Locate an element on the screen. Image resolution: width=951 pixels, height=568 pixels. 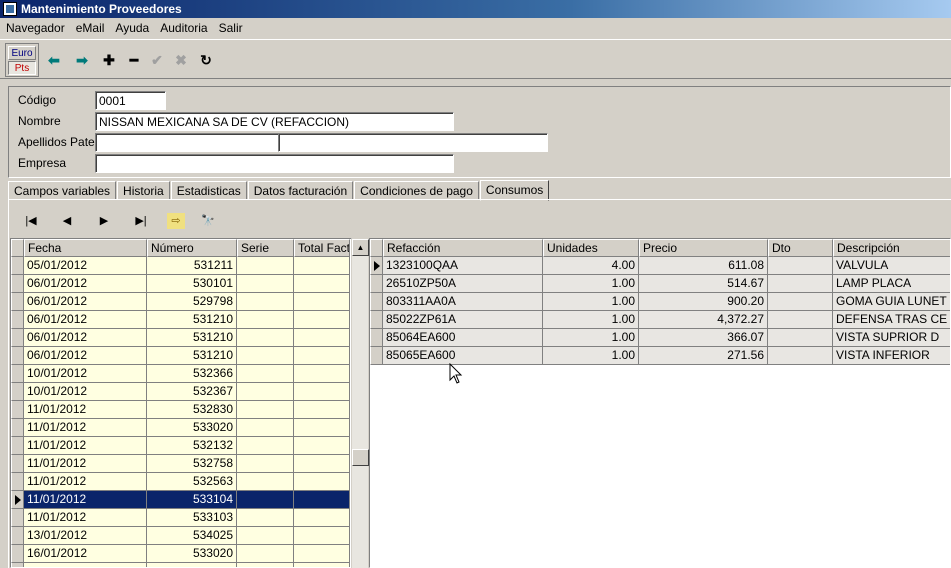
table-cell: 366.07 is located at coordinates (703, 338).